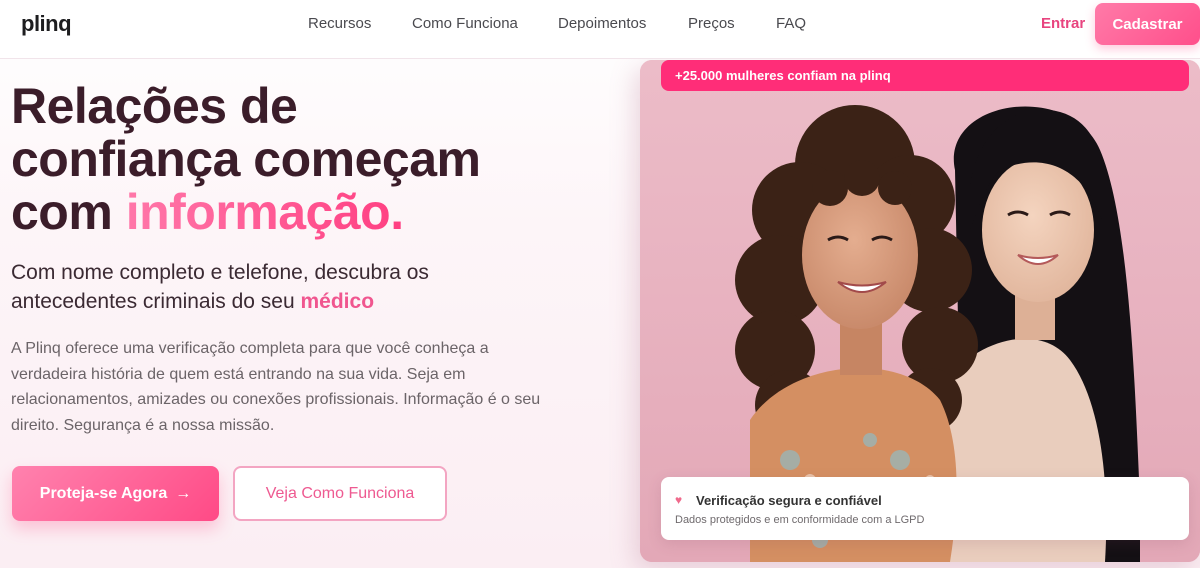 The height and width of the screenshot is (568, 1200). What do you see at coordinates (465, 23) in the screenshot?
I see `nav-link-como-funciona: Como Funciona` at bounding box center [465, 23].